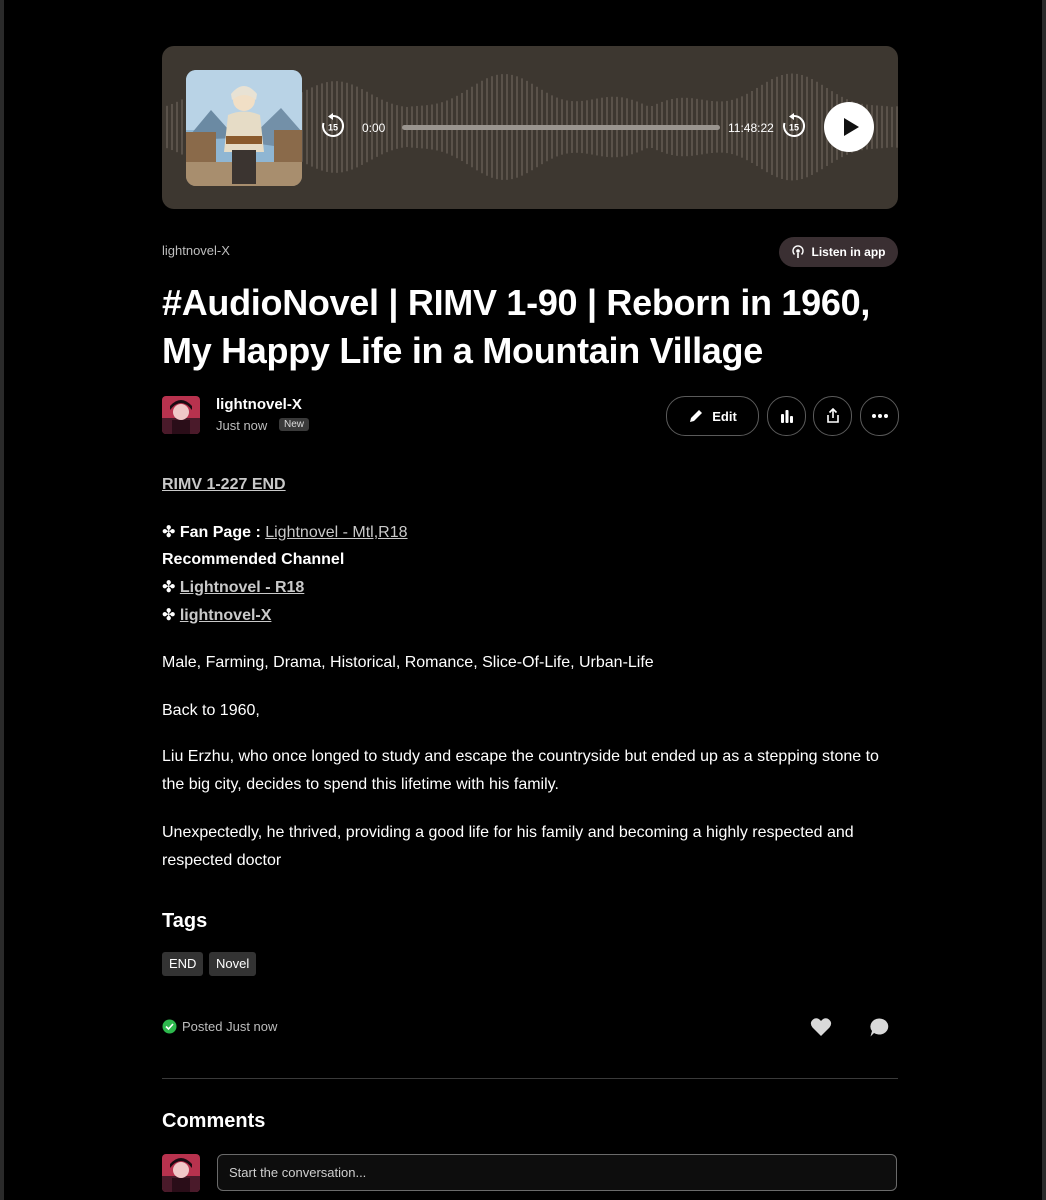 The image size is (1046, 1200). I want to click on channel-line-1: ✤ Lightnovel - R18, so click(233, 588).